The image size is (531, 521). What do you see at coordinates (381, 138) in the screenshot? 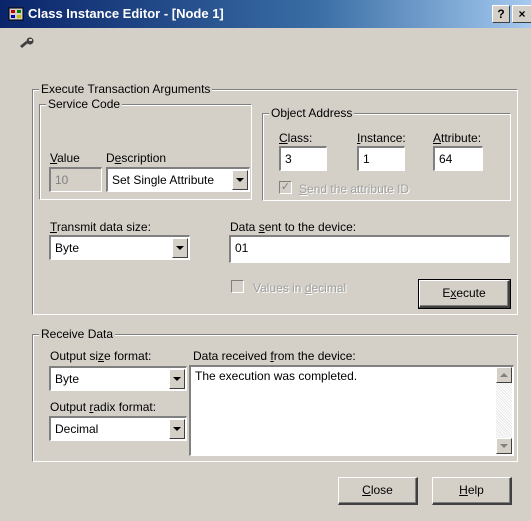
I see `instance-label: Instance:` at bounding box center [381, 138].